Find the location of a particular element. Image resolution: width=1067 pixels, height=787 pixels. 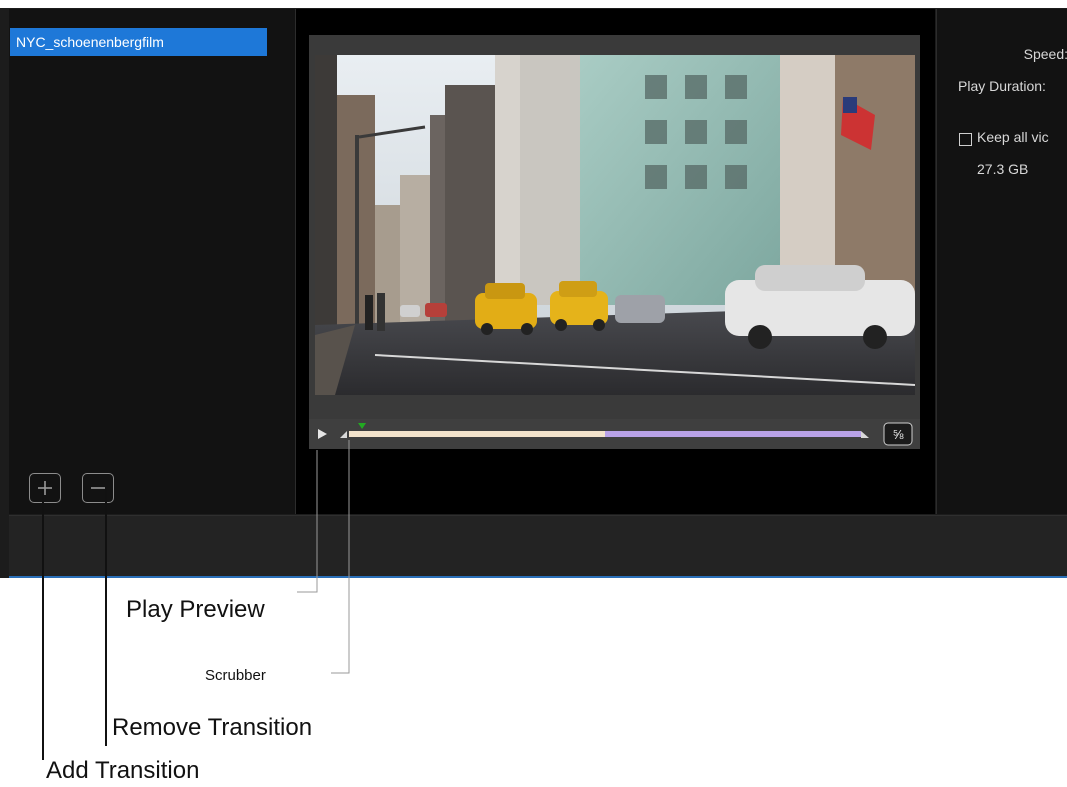

play-preview-callout-line is located at coordinates (307, 521).